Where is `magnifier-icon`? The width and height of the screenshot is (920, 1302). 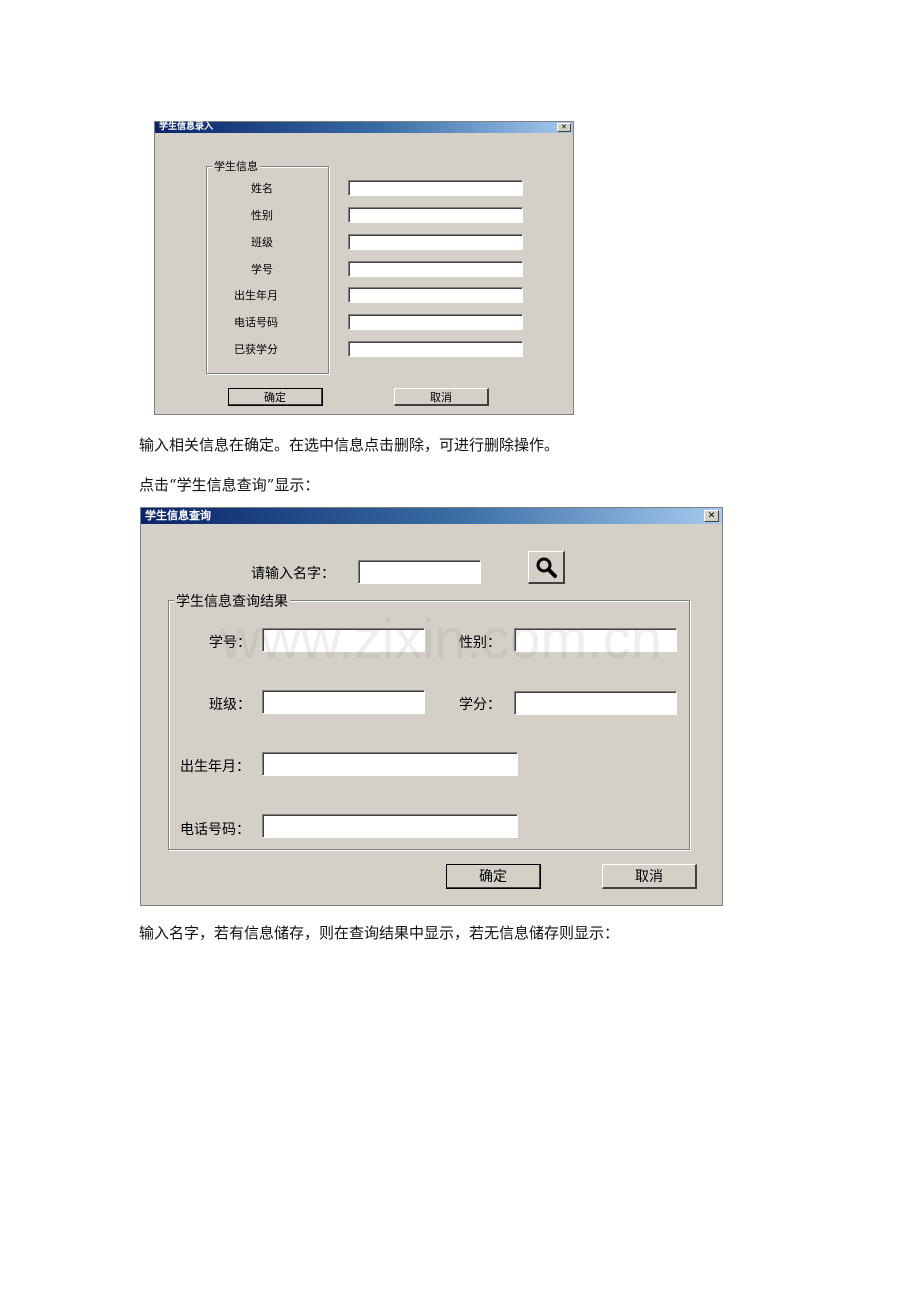 magnifier-icon is located at coordinates (546, 567).